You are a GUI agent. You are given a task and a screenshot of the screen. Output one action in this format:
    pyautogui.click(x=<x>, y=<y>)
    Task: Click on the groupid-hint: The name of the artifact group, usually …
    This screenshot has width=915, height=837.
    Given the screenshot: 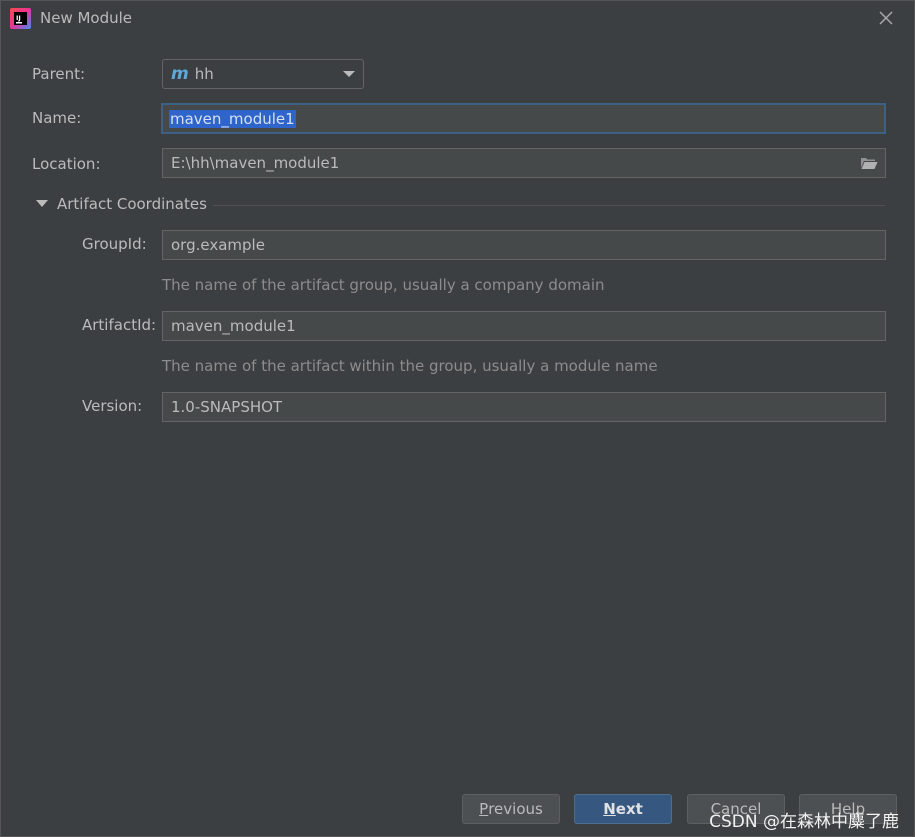 What is the action you would take?
    pyautogui.click(x=383, y=285)
    